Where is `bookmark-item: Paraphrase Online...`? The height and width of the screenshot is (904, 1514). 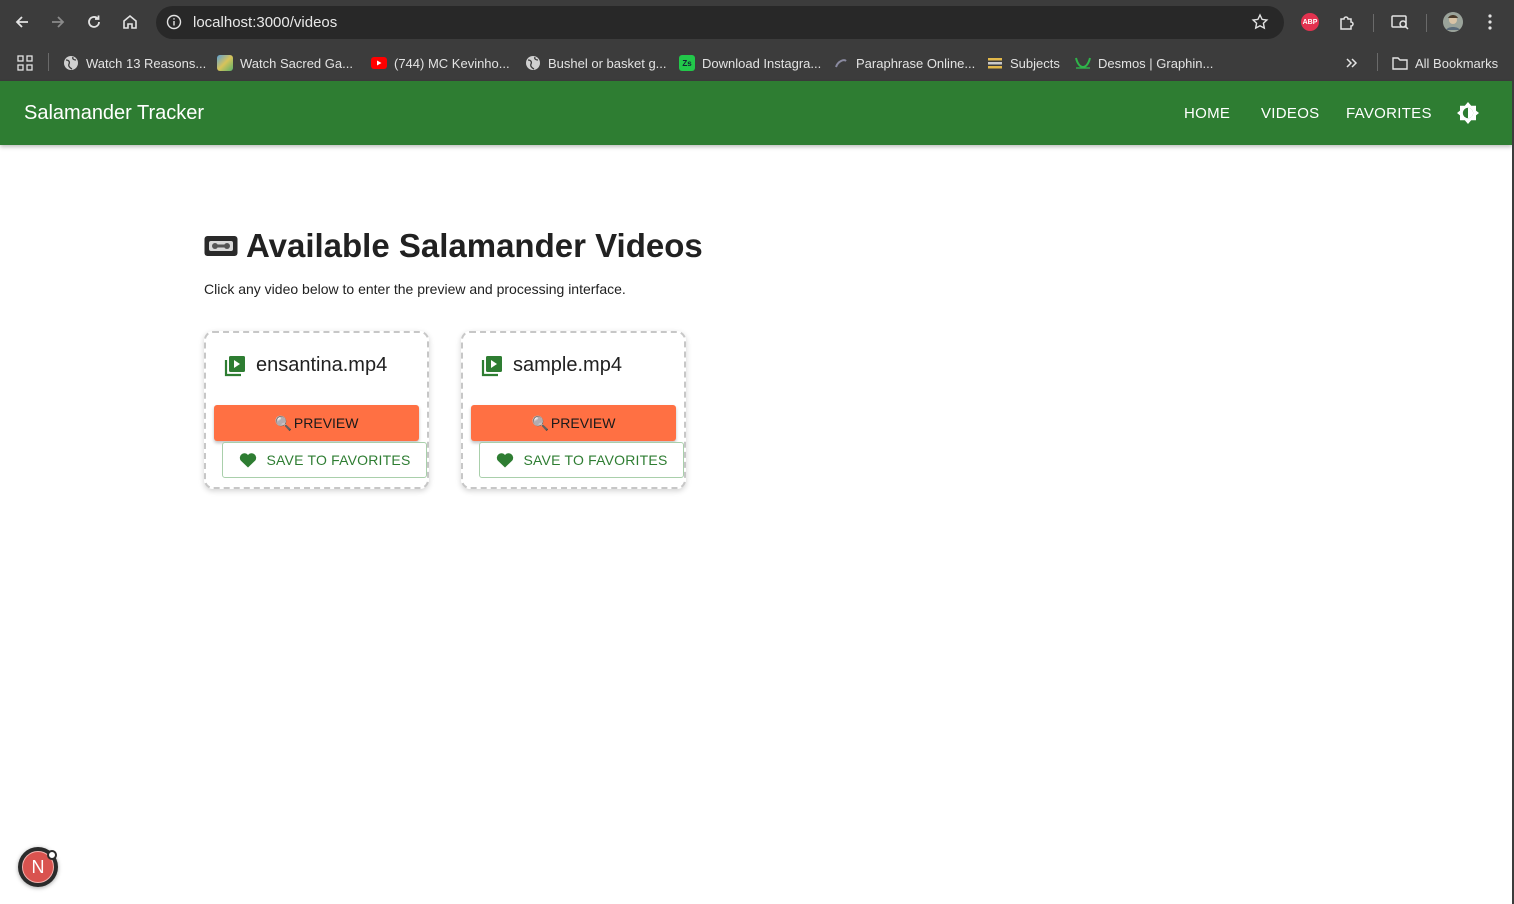
bookmark-item: Paraphrase Online... is located at coordinates (904, 63).